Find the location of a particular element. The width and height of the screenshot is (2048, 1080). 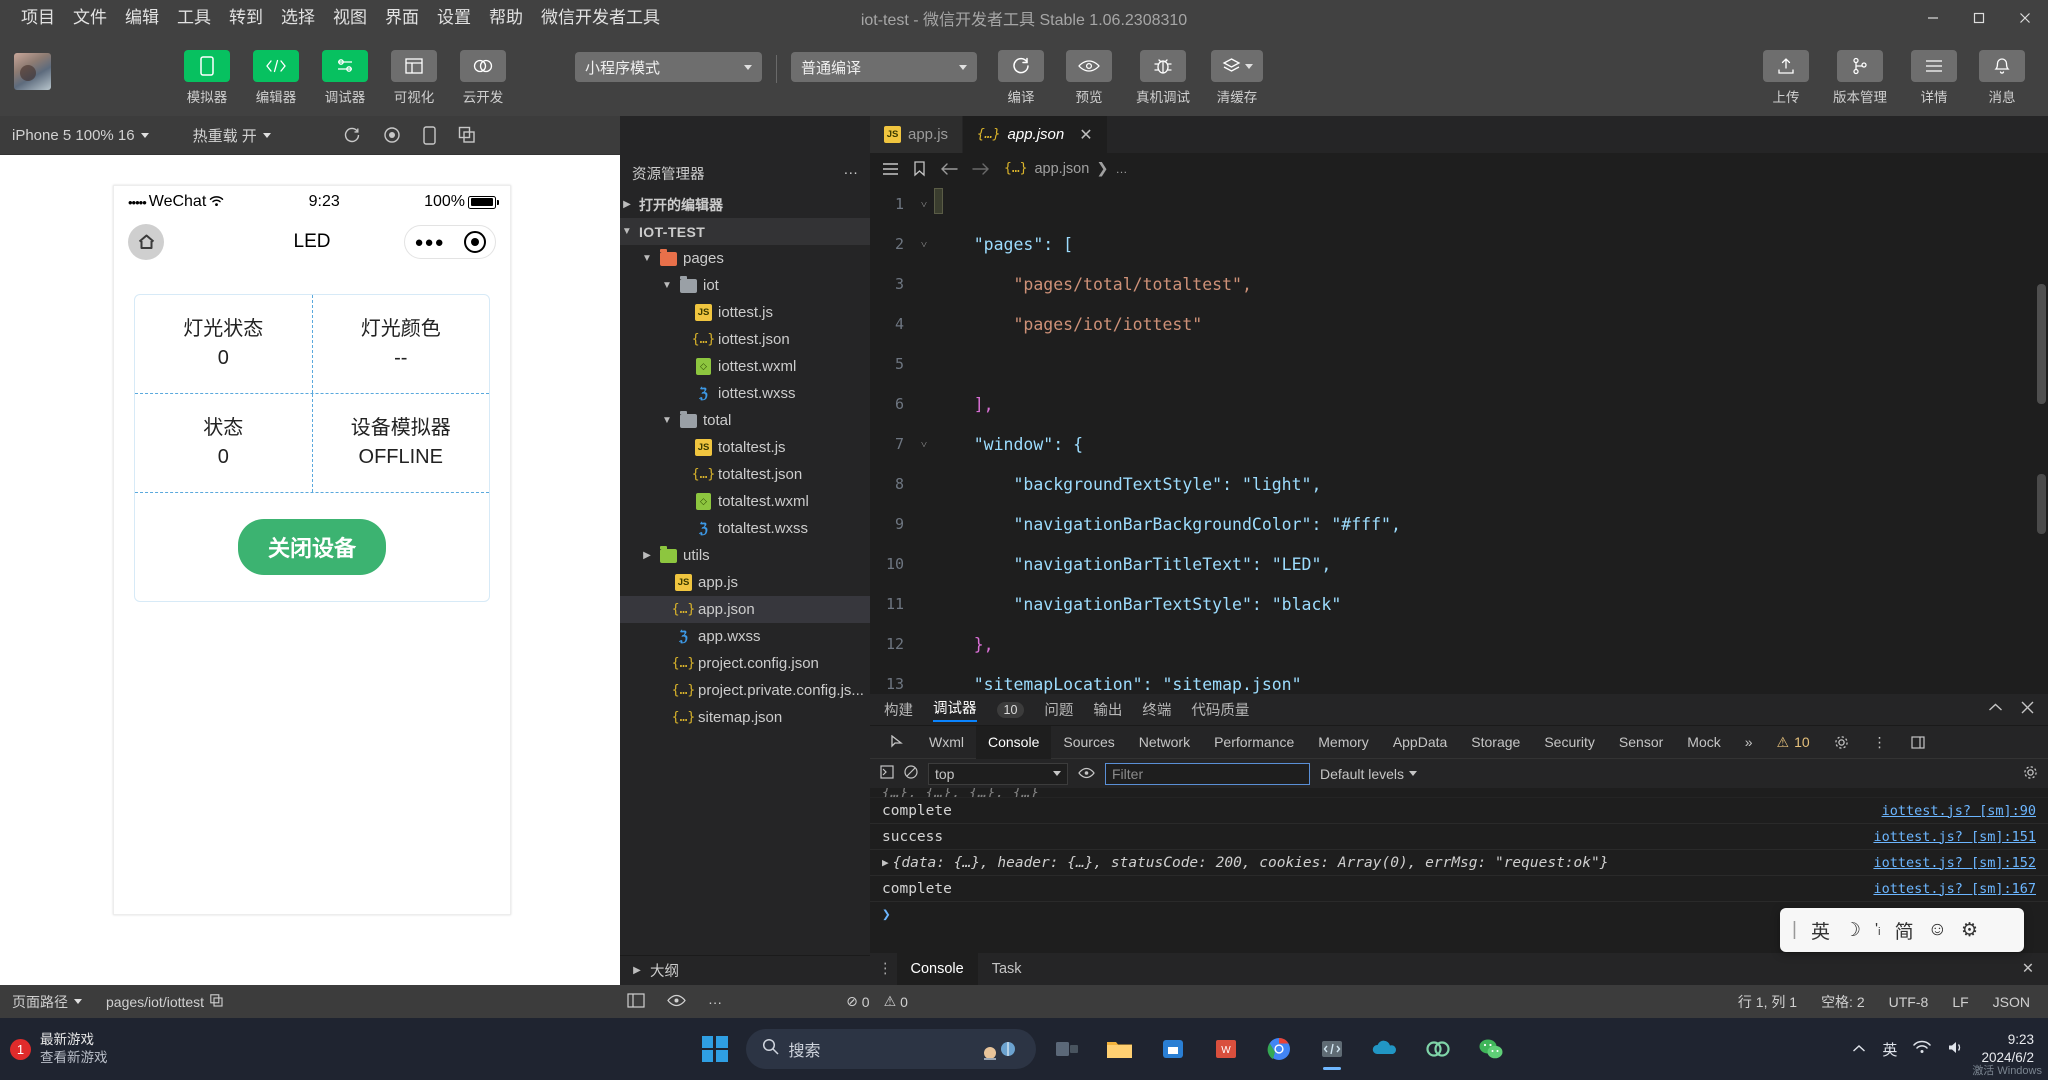

microsoft-store-button is located at coordinates (1173, 1049).